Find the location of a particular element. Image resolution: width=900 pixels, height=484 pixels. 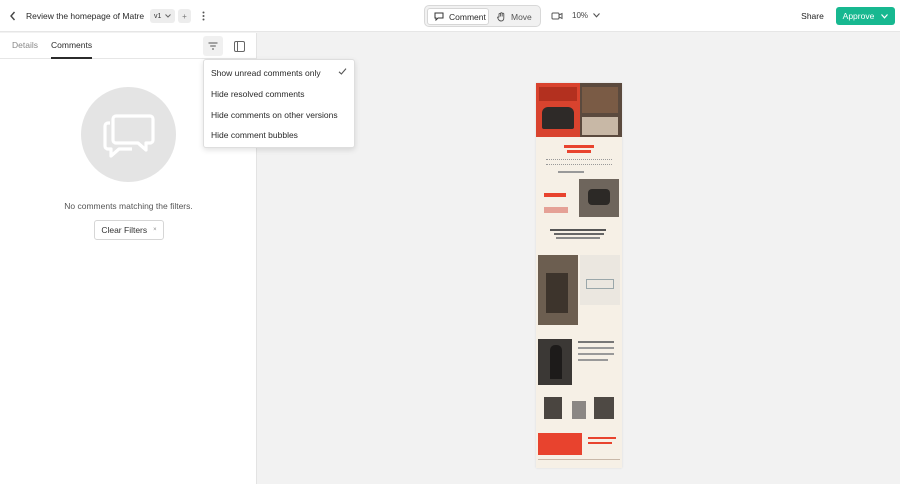

chevron-left-icon is located at coordinates (13, 16).